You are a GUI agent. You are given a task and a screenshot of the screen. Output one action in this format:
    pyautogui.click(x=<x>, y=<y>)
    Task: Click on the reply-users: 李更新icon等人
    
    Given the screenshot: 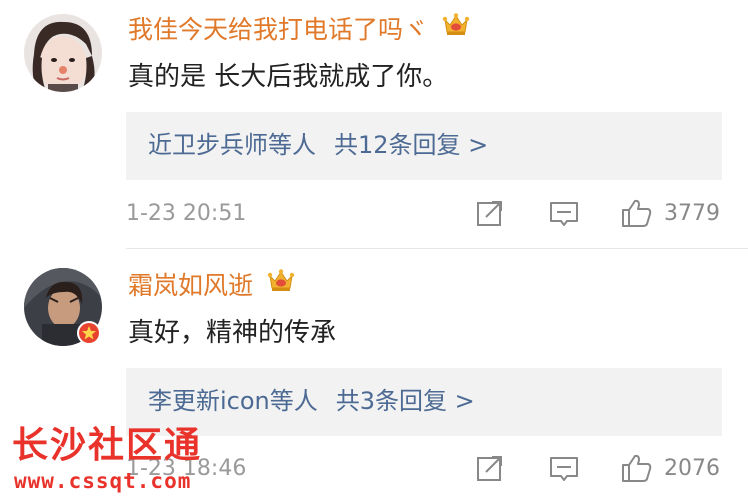 What is the action you would take?
    pyautogui.click(x=233, y=401)
    